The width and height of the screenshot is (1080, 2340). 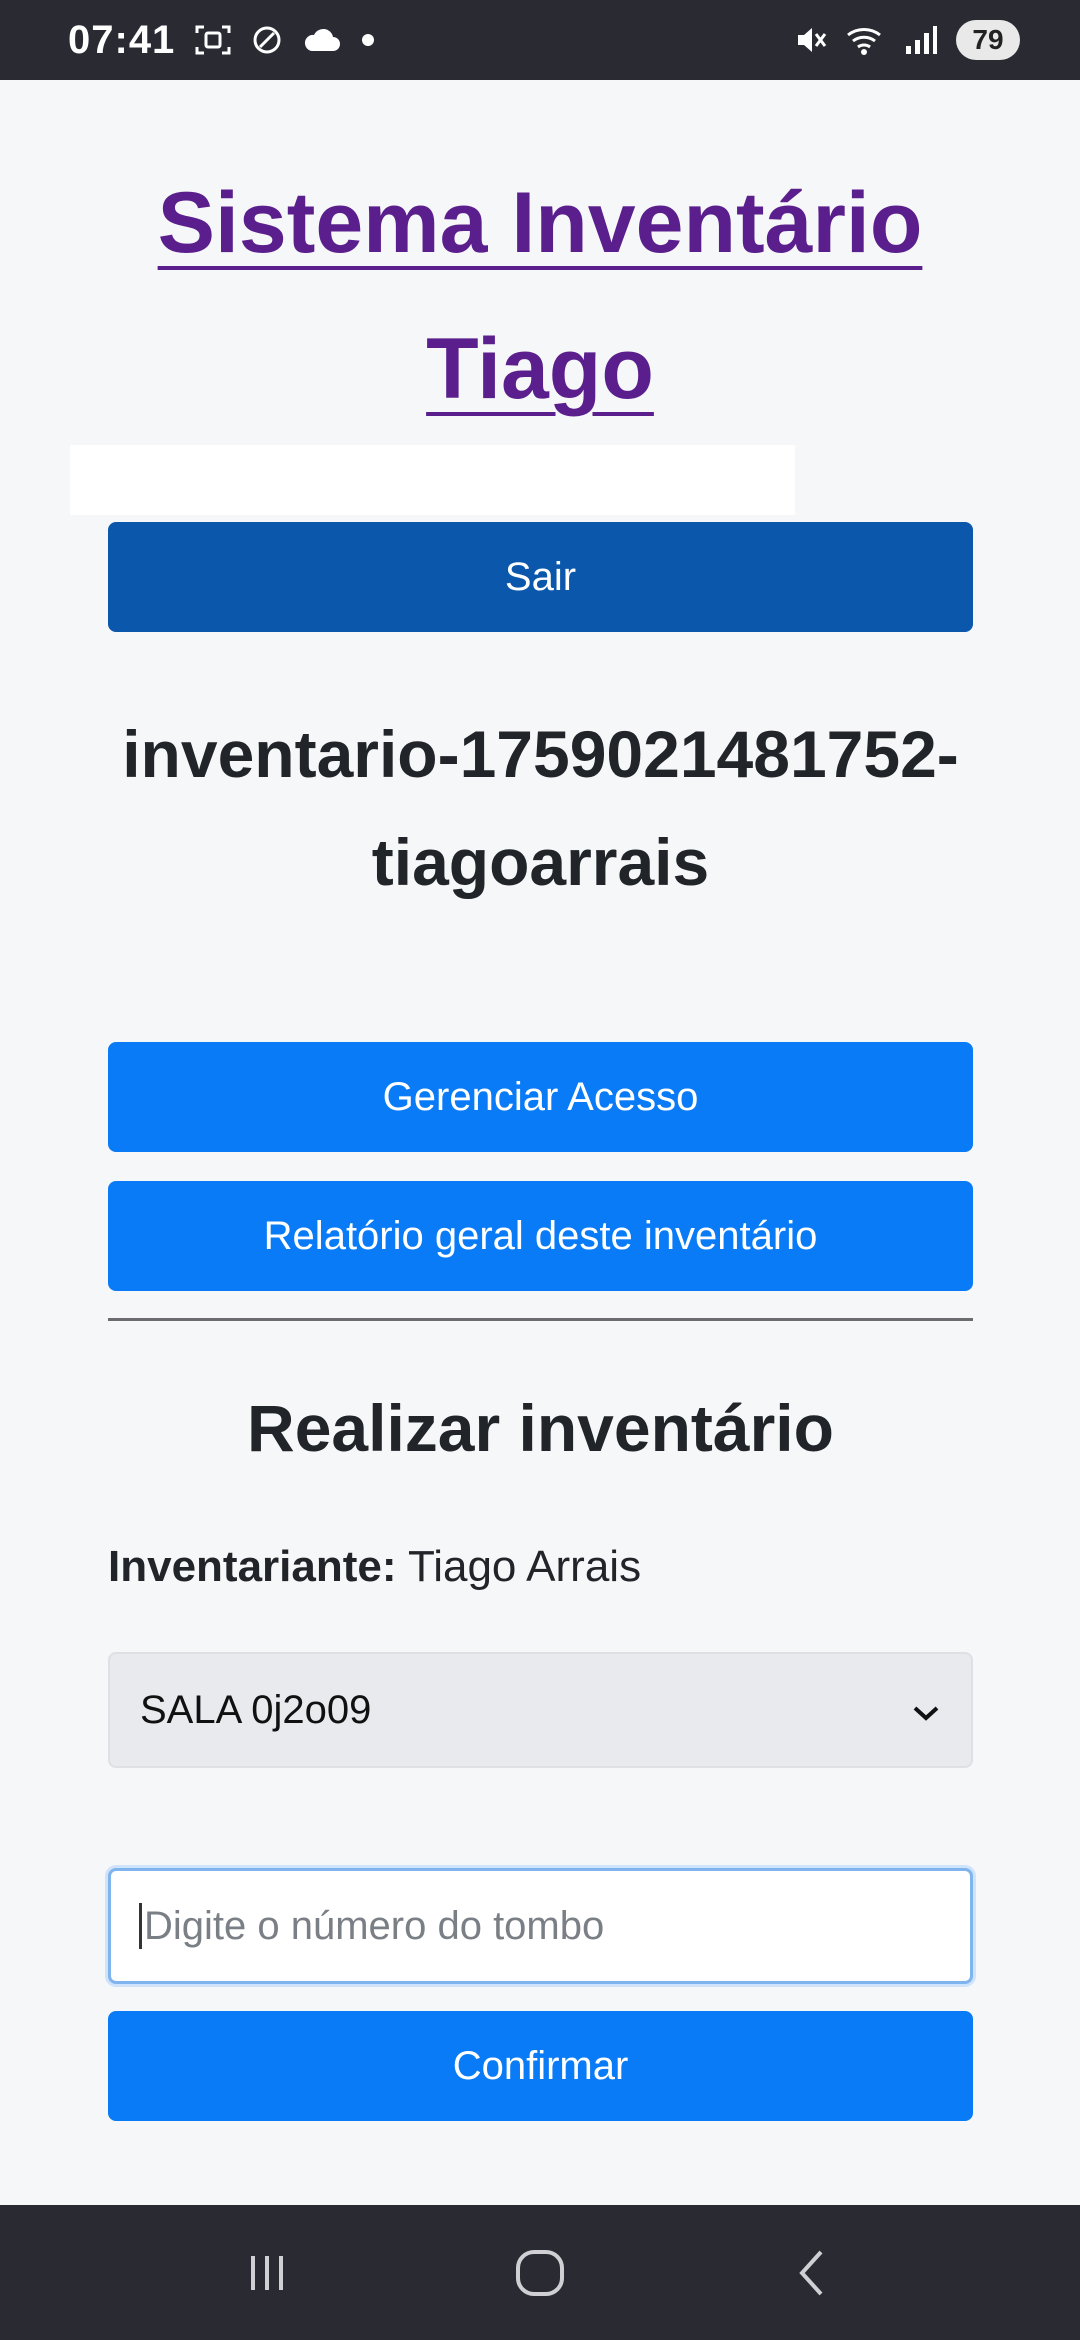 I want to click on room-select-value: SALA 0j2o09, so click(x=256, y=1709).